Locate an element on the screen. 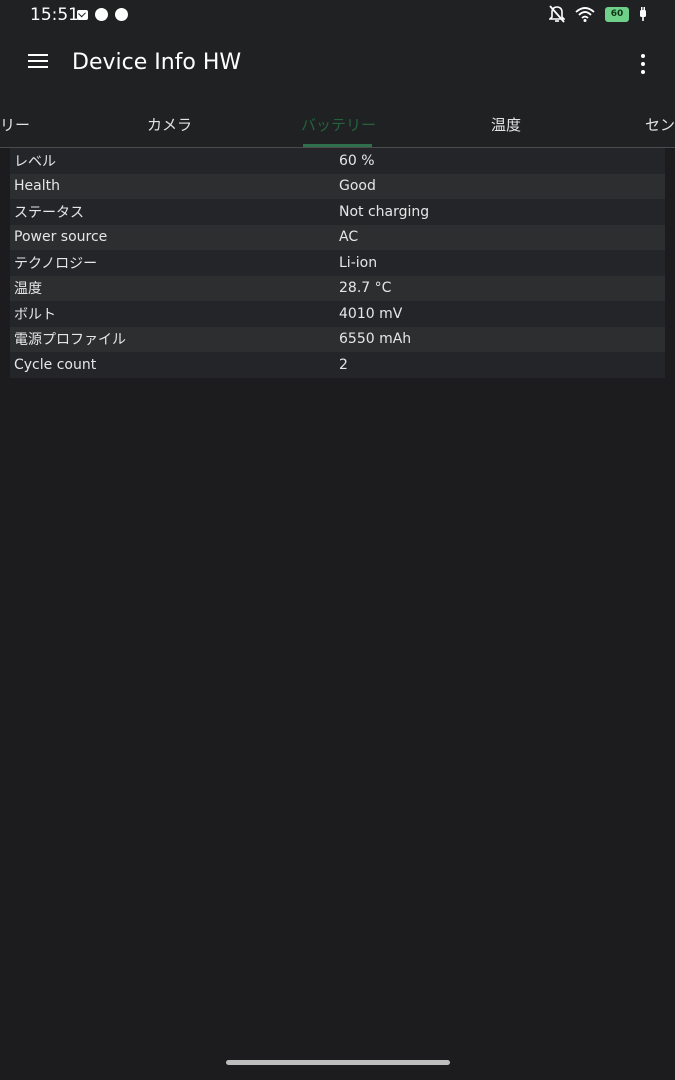 This screenshot has height=1080, width=675. app-bar: Device Info HW is located at coordinates (337, 63).